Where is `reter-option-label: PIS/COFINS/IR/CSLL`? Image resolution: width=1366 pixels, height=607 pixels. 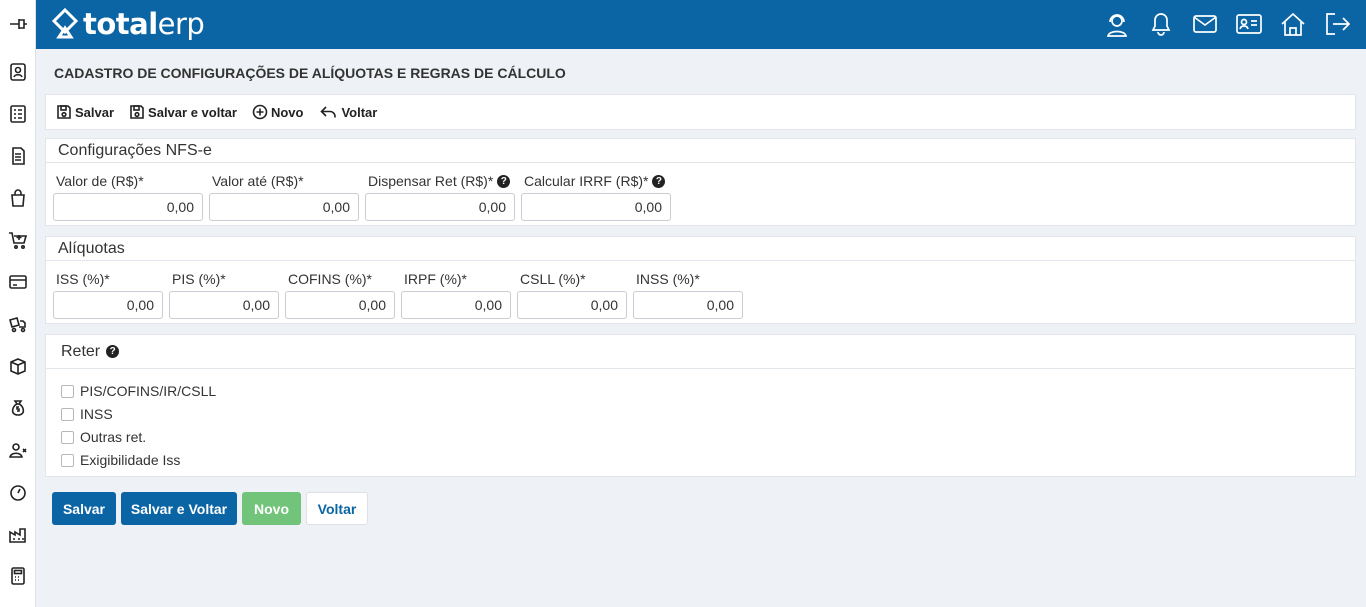 reter-option-label: PIS/COFINS/IR/CSLL is located at coordinates (148, 391).